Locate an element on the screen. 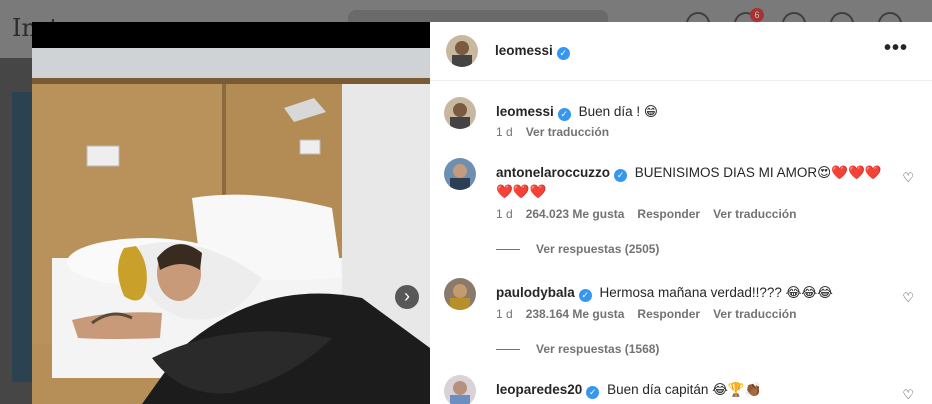 This screenshot has height=404, width=932. background-story-image is located at coordinates (23, 237).